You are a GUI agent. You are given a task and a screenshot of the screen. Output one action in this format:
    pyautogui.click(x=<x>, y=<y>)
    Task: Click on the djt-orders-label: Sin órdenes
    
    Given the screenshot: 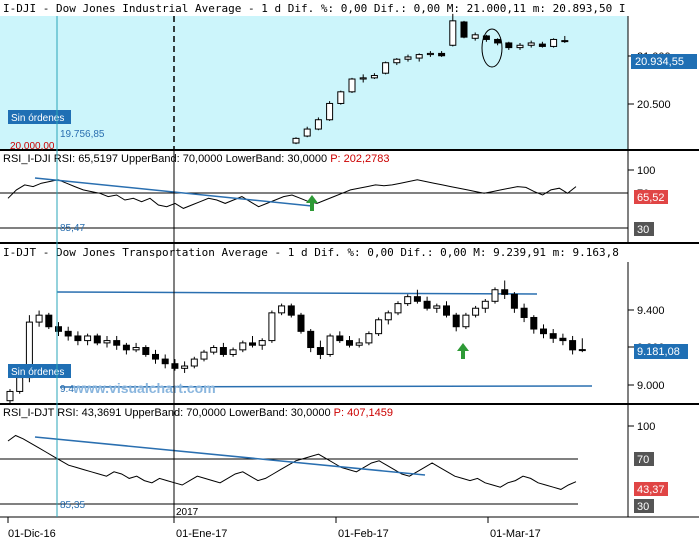 What is the action you would take?
    pyautogui.click(x=37, y=372)
    